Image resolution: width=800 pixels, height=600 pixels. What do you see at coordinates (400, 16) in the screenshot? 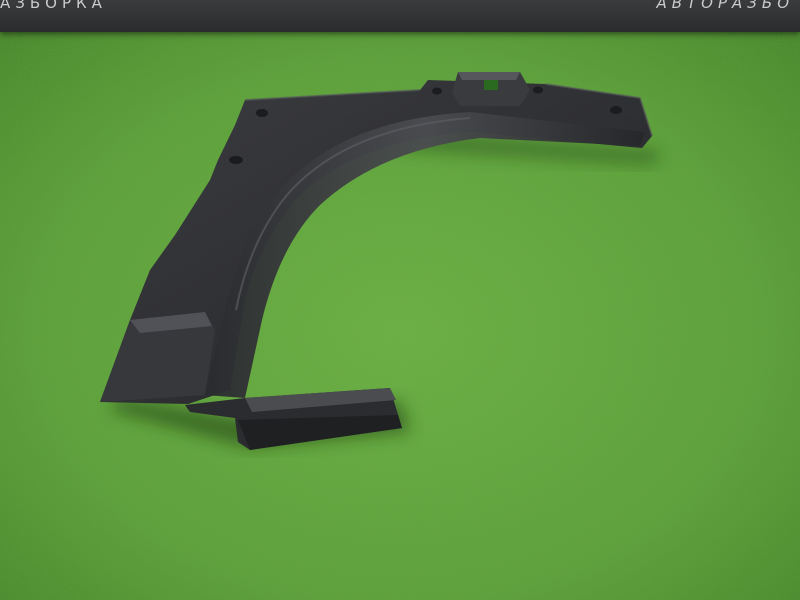
I see `watermark-banner: АЗБОРКА АВТОРАЗБО` at bounding box center [400, 16].